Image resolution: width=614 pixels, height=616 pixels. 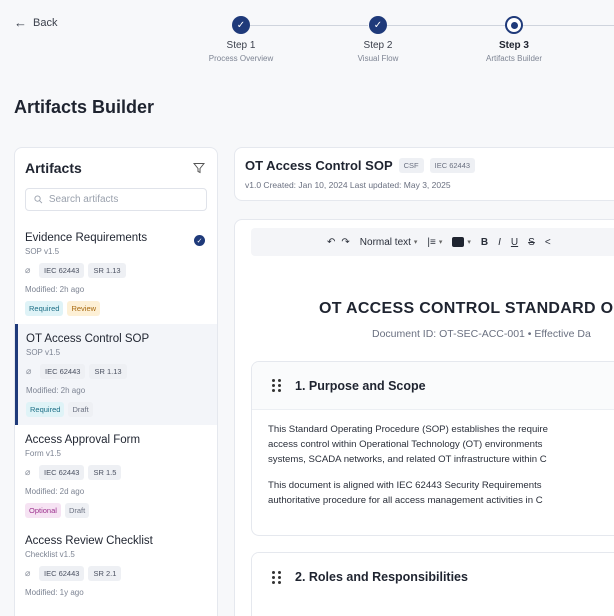 I want to click on editor-toolbar: ↶ ↷ Normal text ▾ |≡ ▾ ▾ B I U S <, so click(x=432, y=242).